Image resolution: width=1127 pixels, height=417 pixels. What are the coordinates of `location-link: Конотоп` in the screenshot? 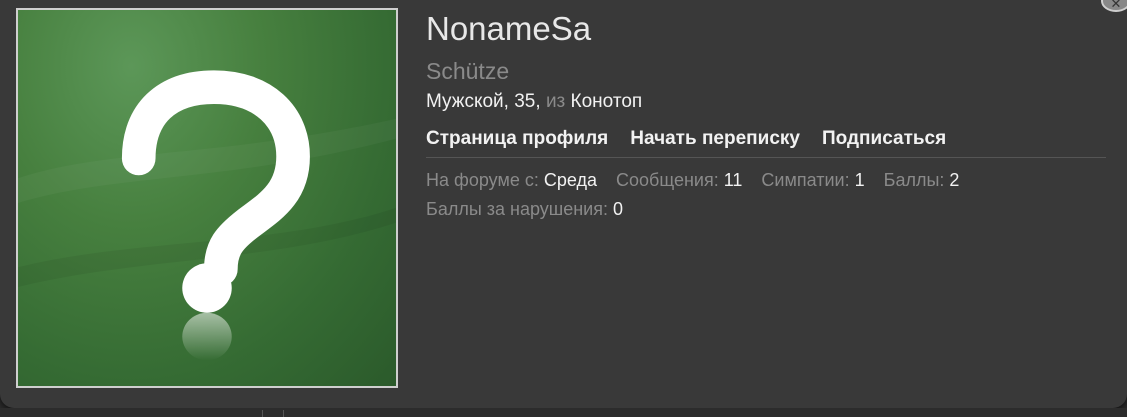 It's located at (607, 101).